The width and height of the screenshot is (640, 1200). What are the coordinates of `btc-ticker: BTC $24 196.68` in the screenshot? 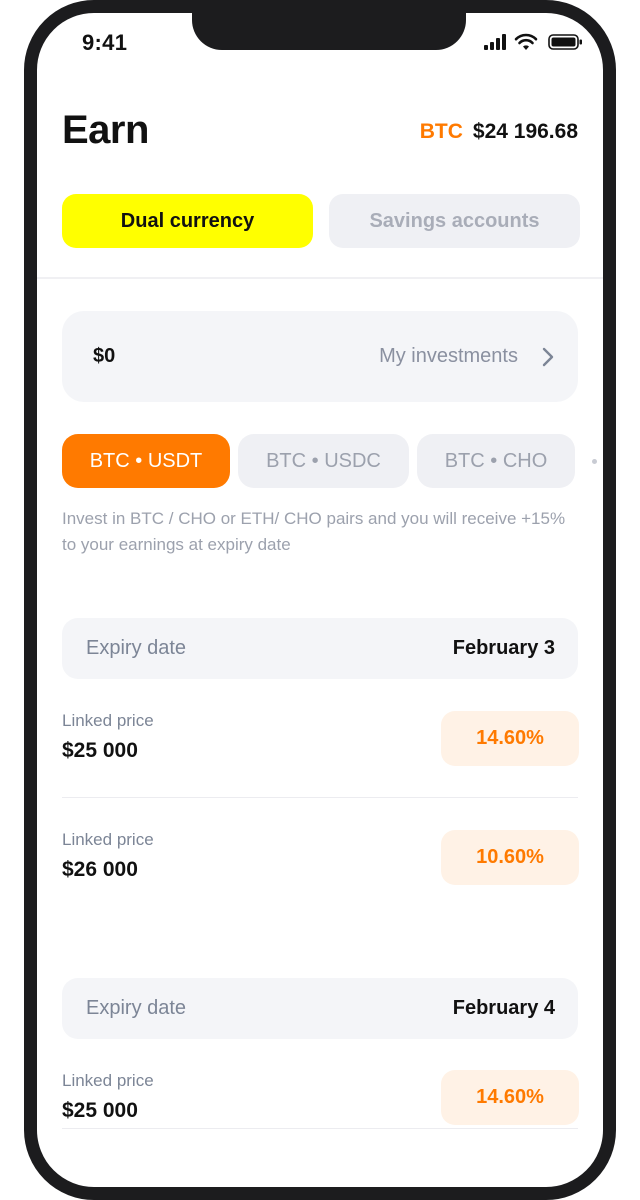 It's located at (499, 132).